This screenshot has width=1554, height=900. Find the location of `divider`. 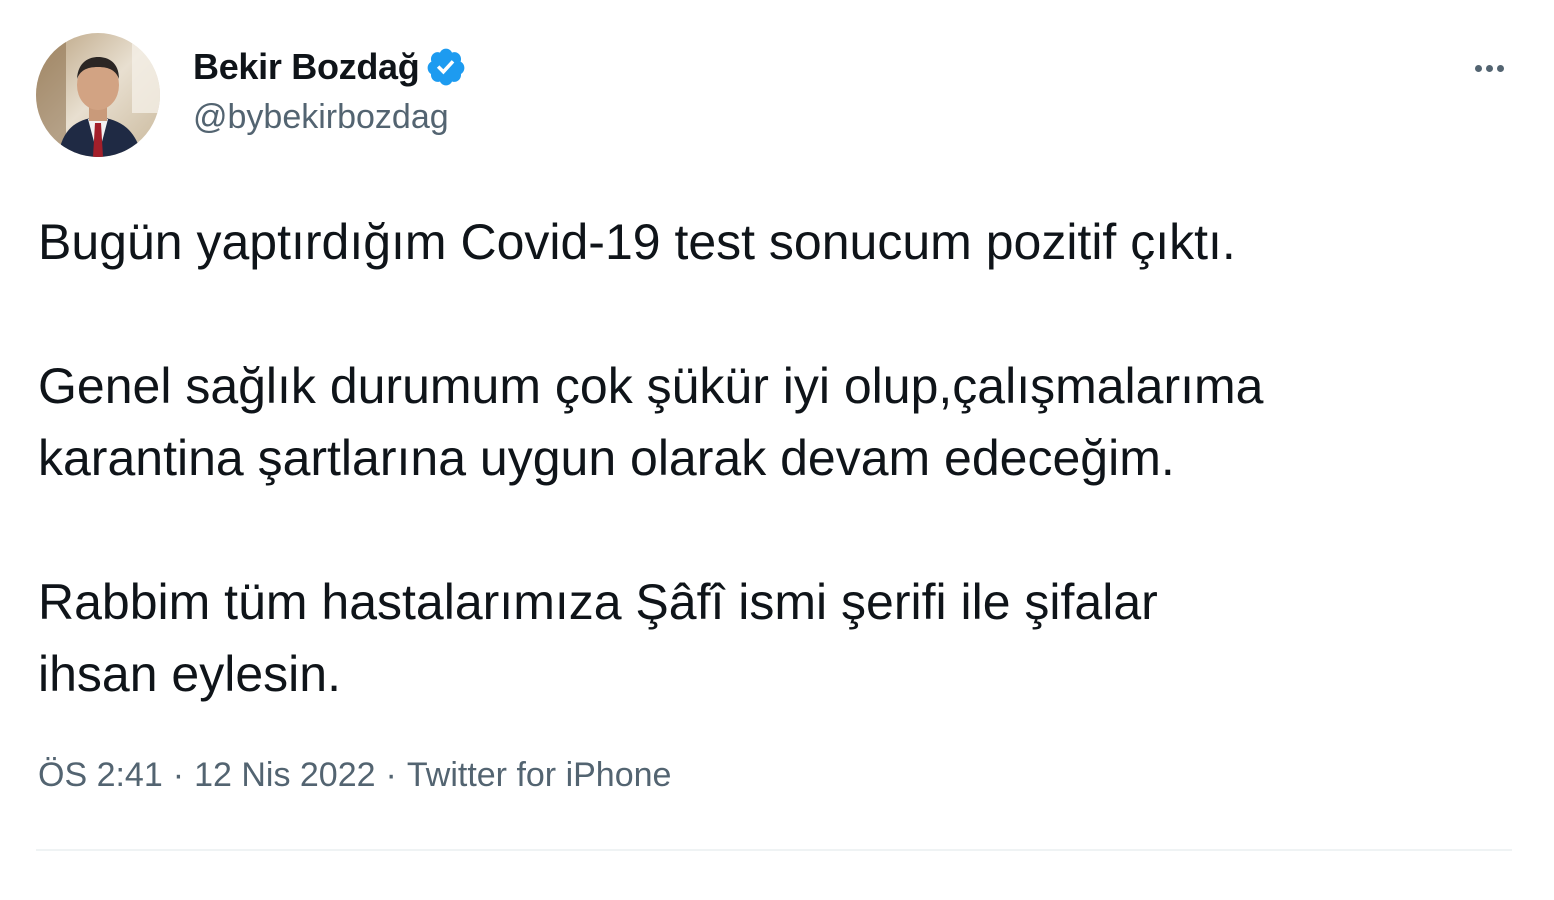

divider is located at coordinates (774, 850).